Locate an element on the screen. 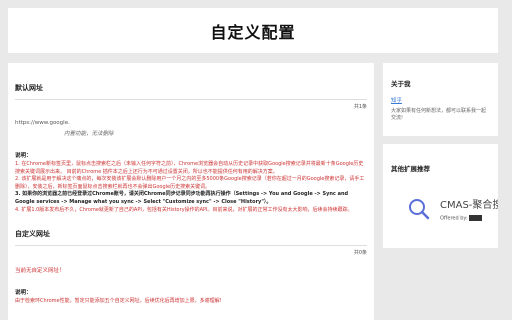  recommend-title: 其他扩展推荐 is located at coordinates (410, 169).